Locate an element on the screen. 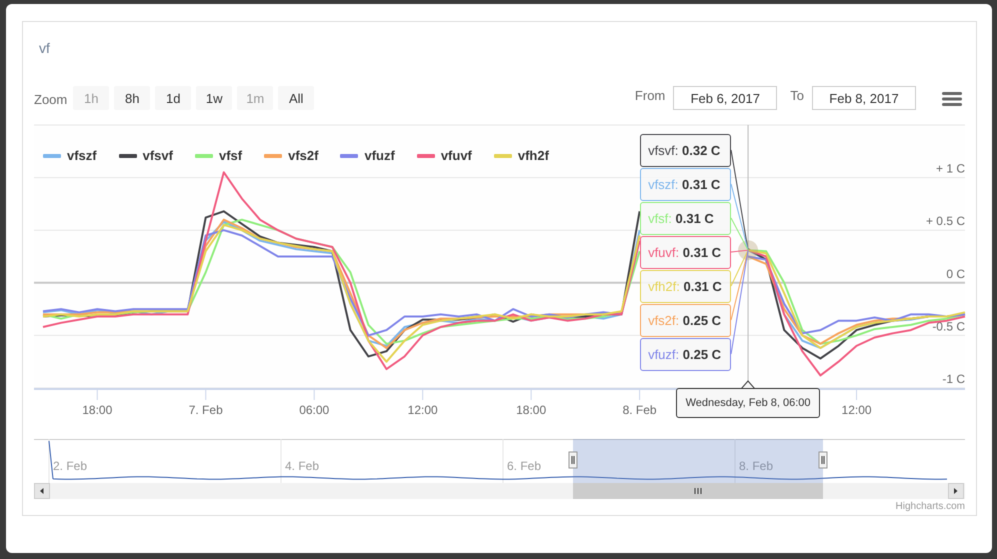 Image resolution: width=997 pixels, height=559 pixels. to-date-field: Feb 8, 2017 is located at coordinates (864, 98).